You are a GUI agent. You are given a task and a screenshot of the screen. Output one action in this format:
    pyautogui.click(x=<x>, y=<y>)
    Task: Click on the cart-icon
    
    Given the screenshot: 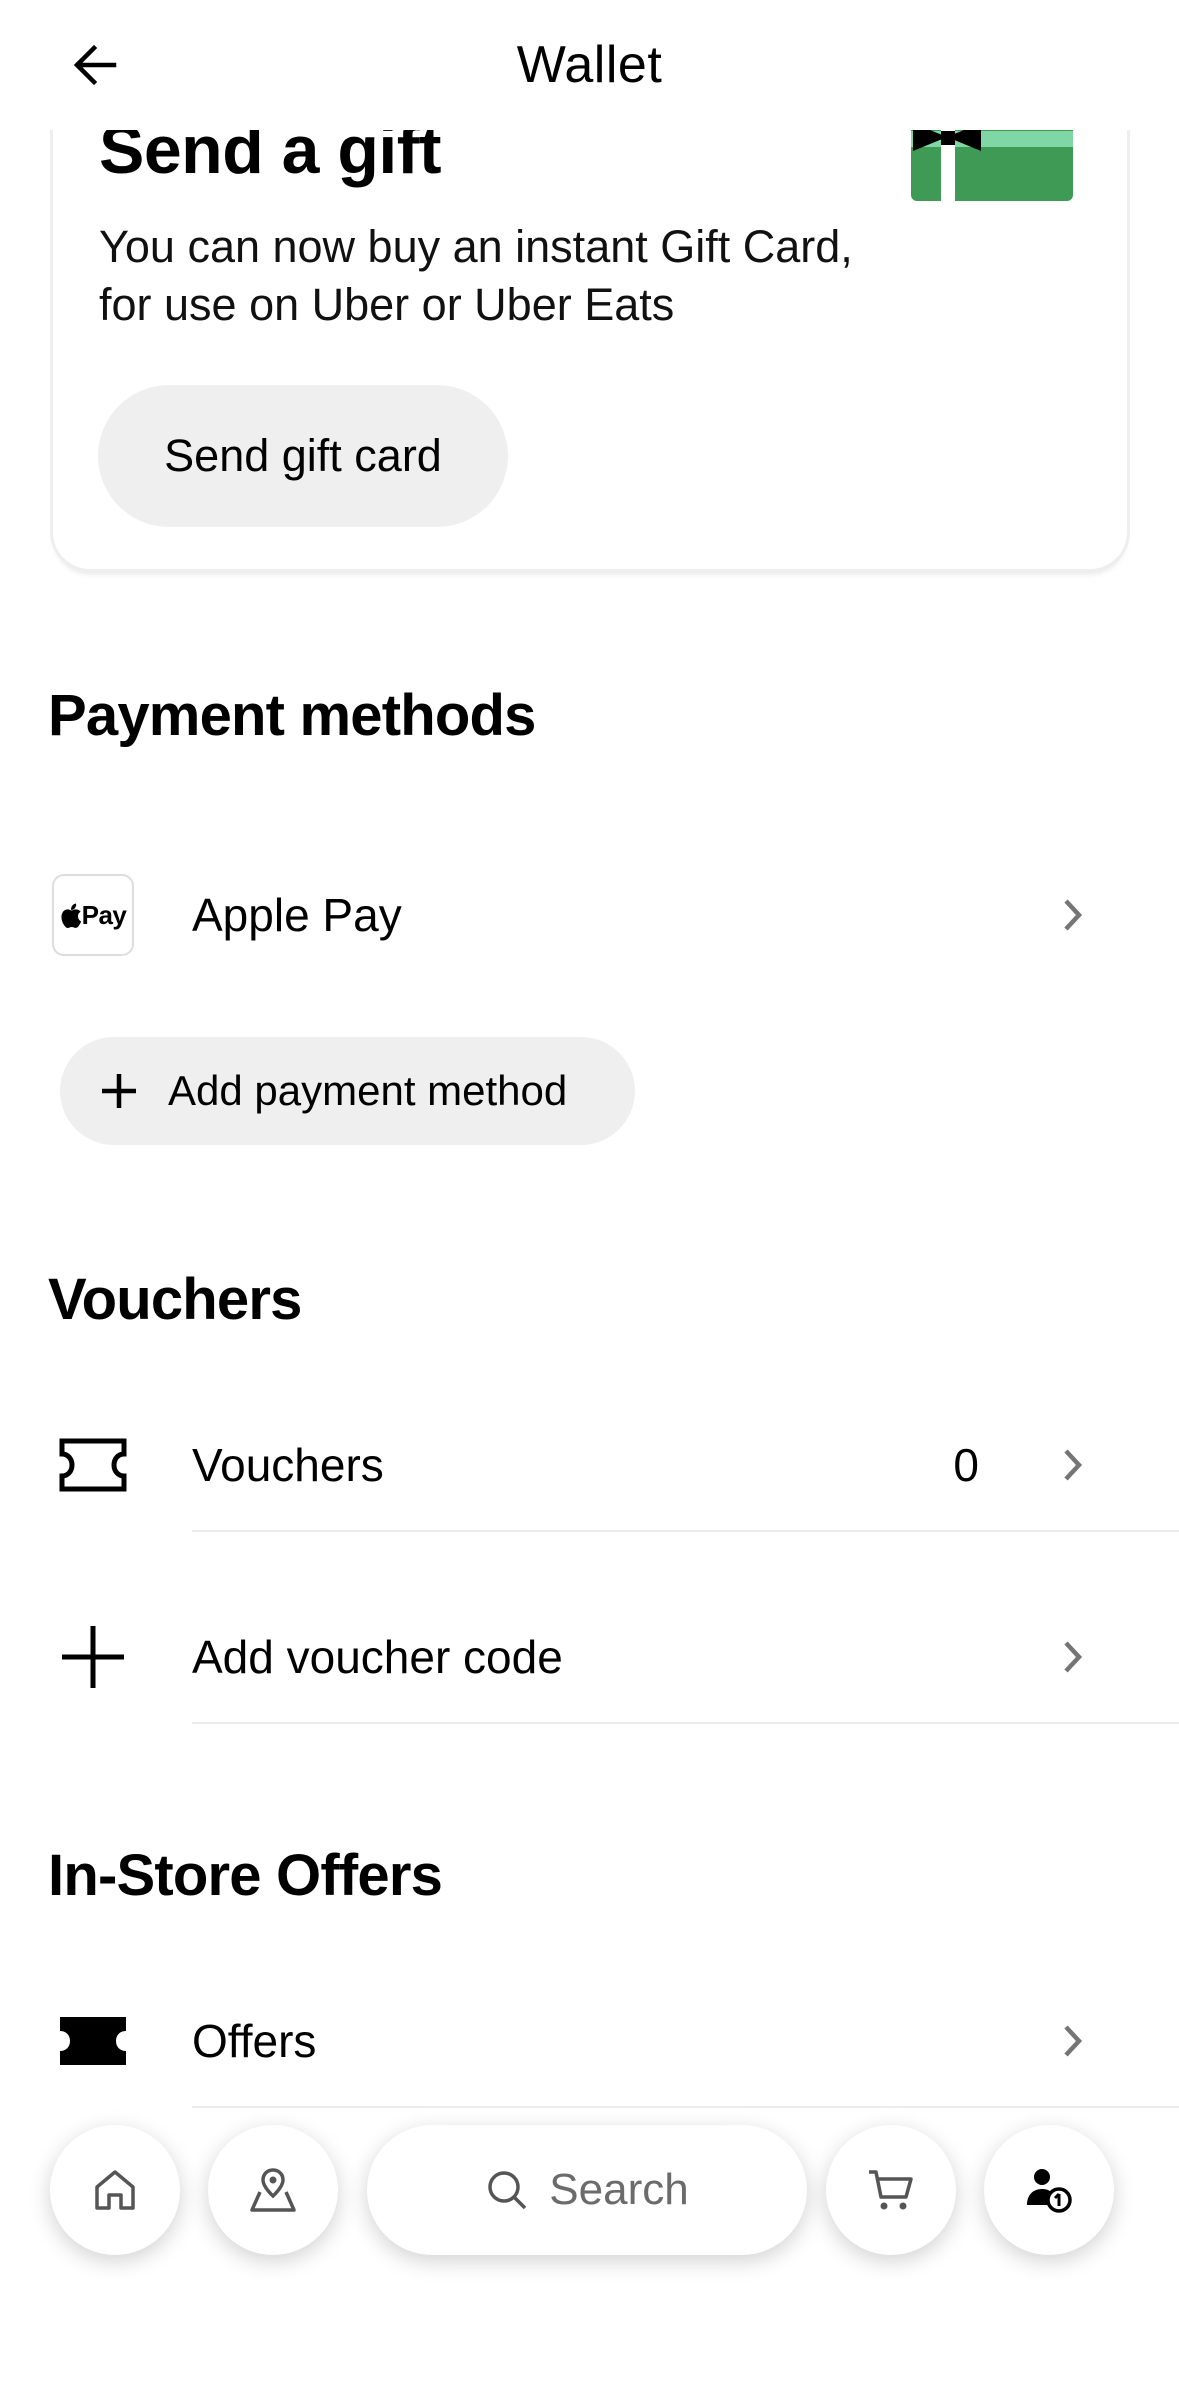 What is the action you would take?
    pyautogui.click(x=891, y=2190)
    